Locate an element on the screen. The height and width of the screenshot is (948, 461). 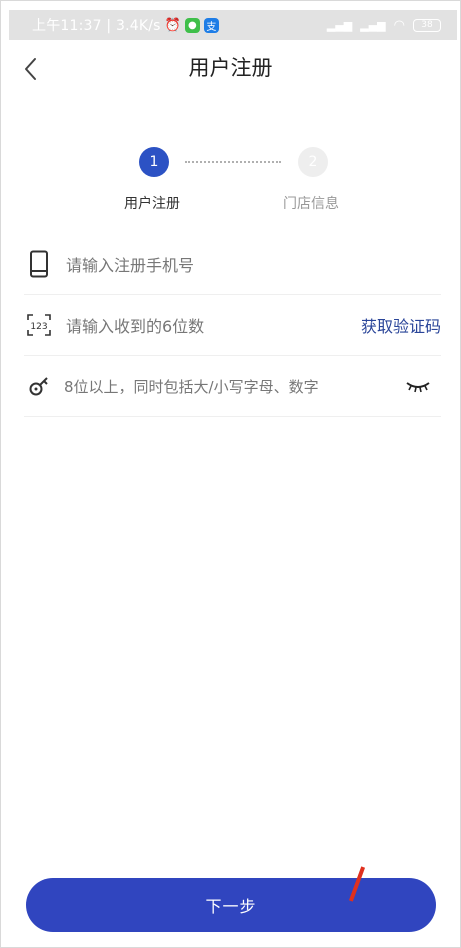
password-row: 8位以上，同时包括大/小写字母、数字 is located at coordinates (232, 386).